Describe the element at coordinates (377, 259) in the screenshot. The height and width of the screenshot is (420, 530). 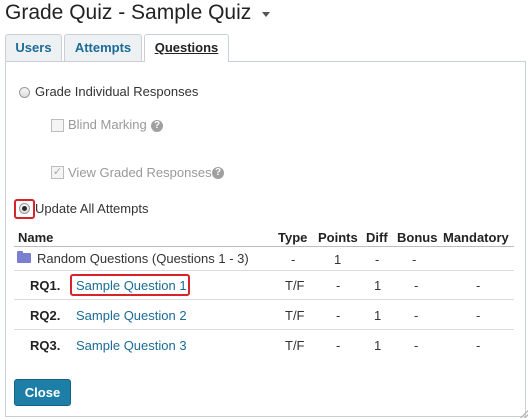
I see `group-diff: -` at that location.